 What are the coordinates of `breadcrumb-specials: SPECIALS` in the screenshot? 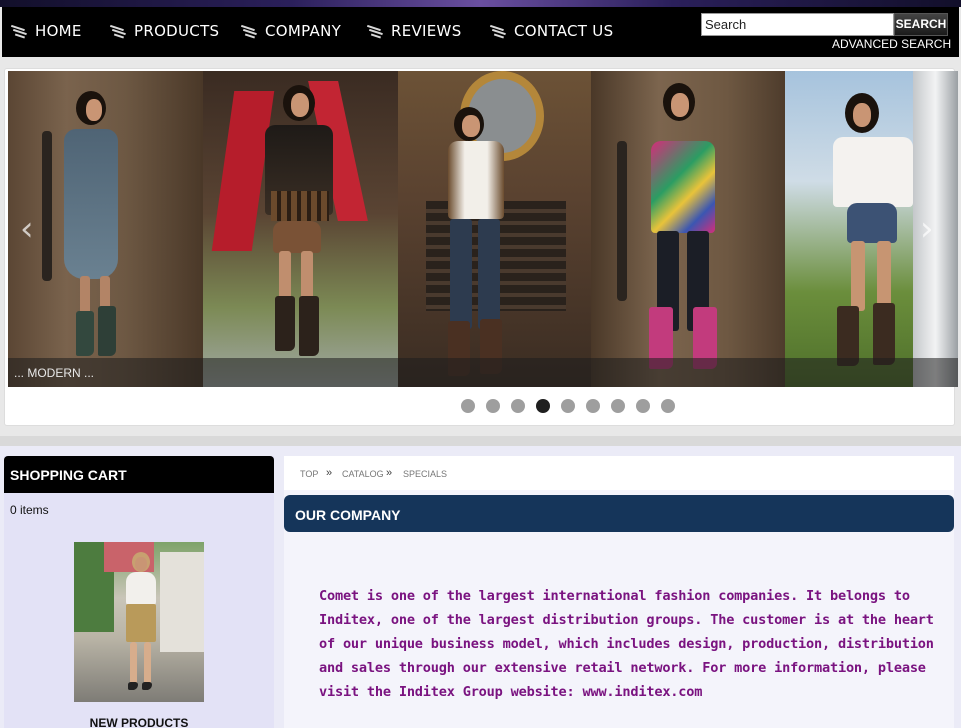 It's located at (425, 474).